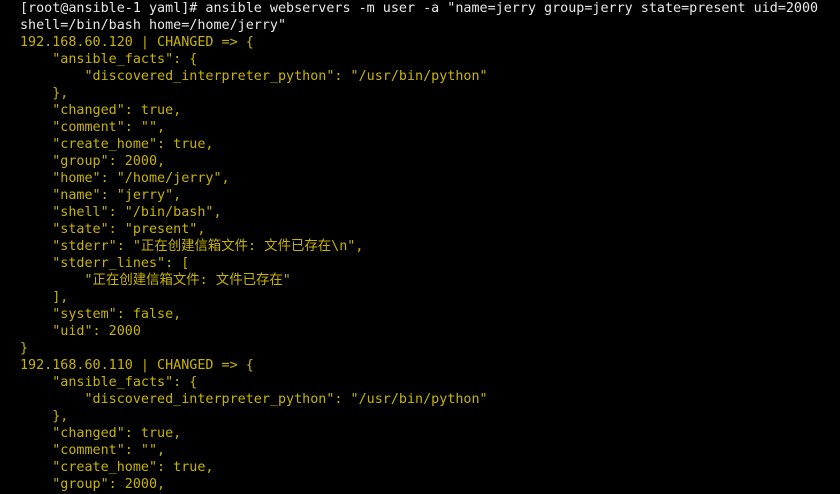 The height and width of the screenshot is (494, 840). I want to click on output-line: "shell": "/bin/bash",, so click(121, 212).